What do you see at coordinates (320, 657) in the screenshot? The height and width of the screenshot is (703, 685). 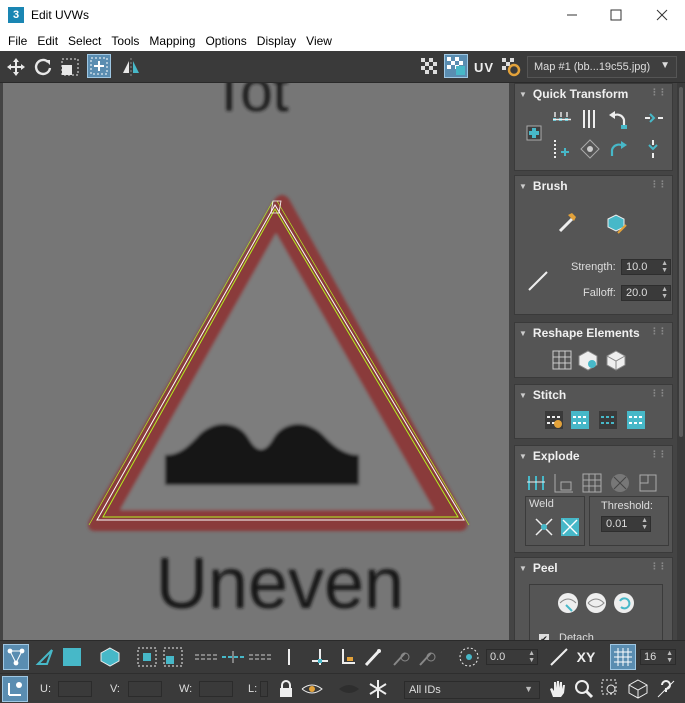 I see `select-by-element-button` at bounding box center [320, 657].